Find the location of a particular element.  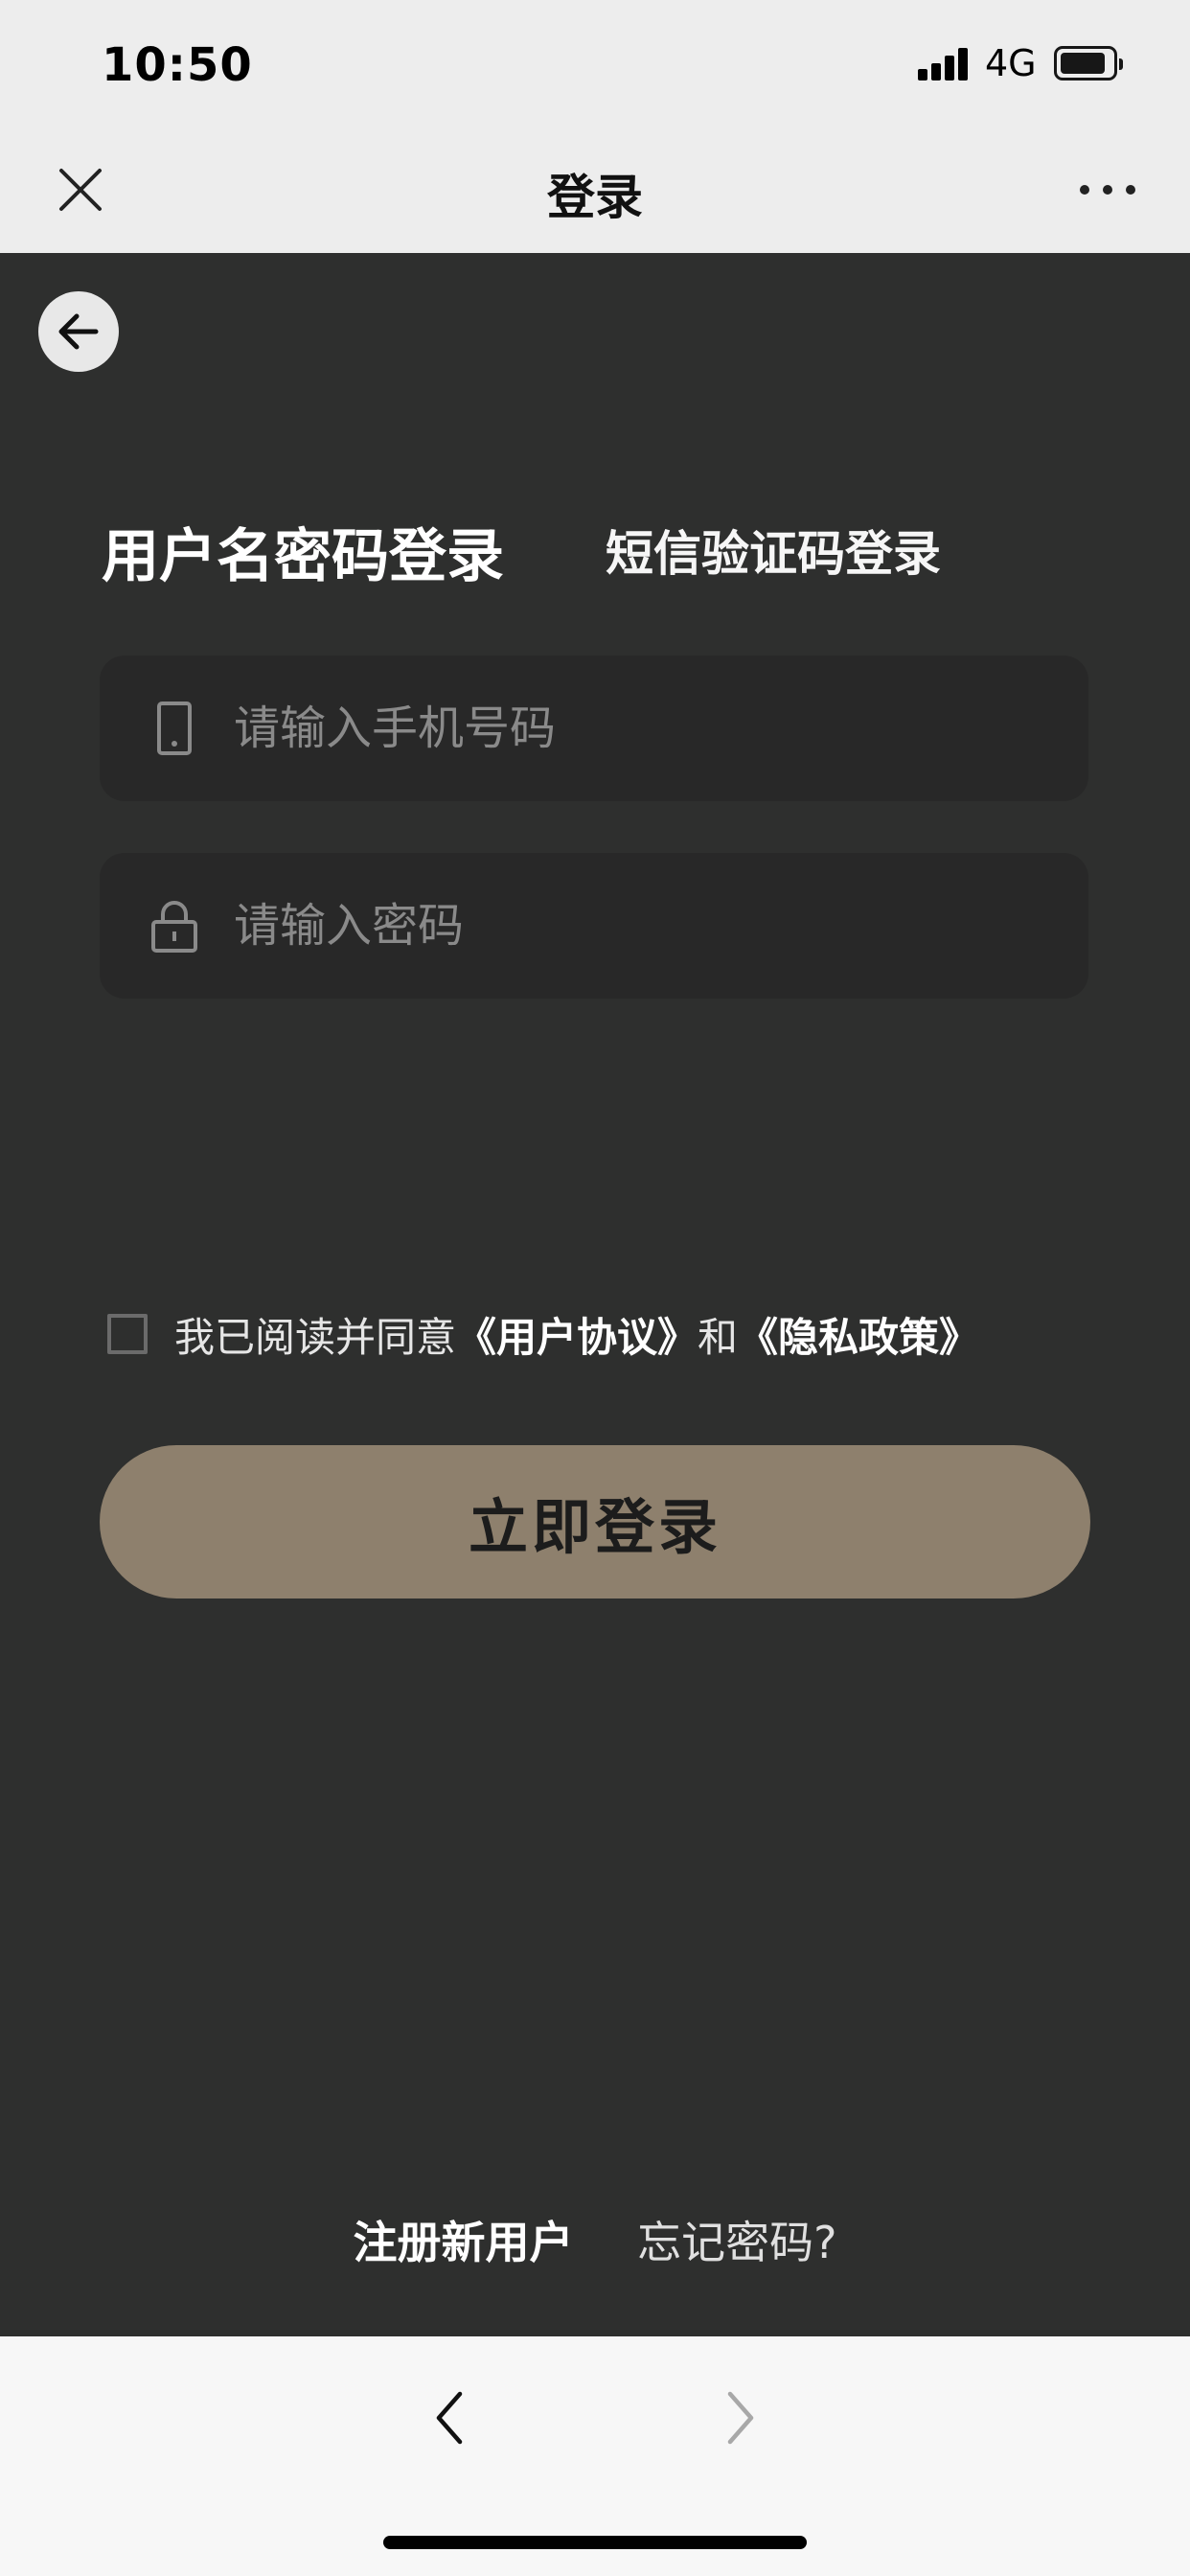

phone-icon is located at coordinates (175, 728).